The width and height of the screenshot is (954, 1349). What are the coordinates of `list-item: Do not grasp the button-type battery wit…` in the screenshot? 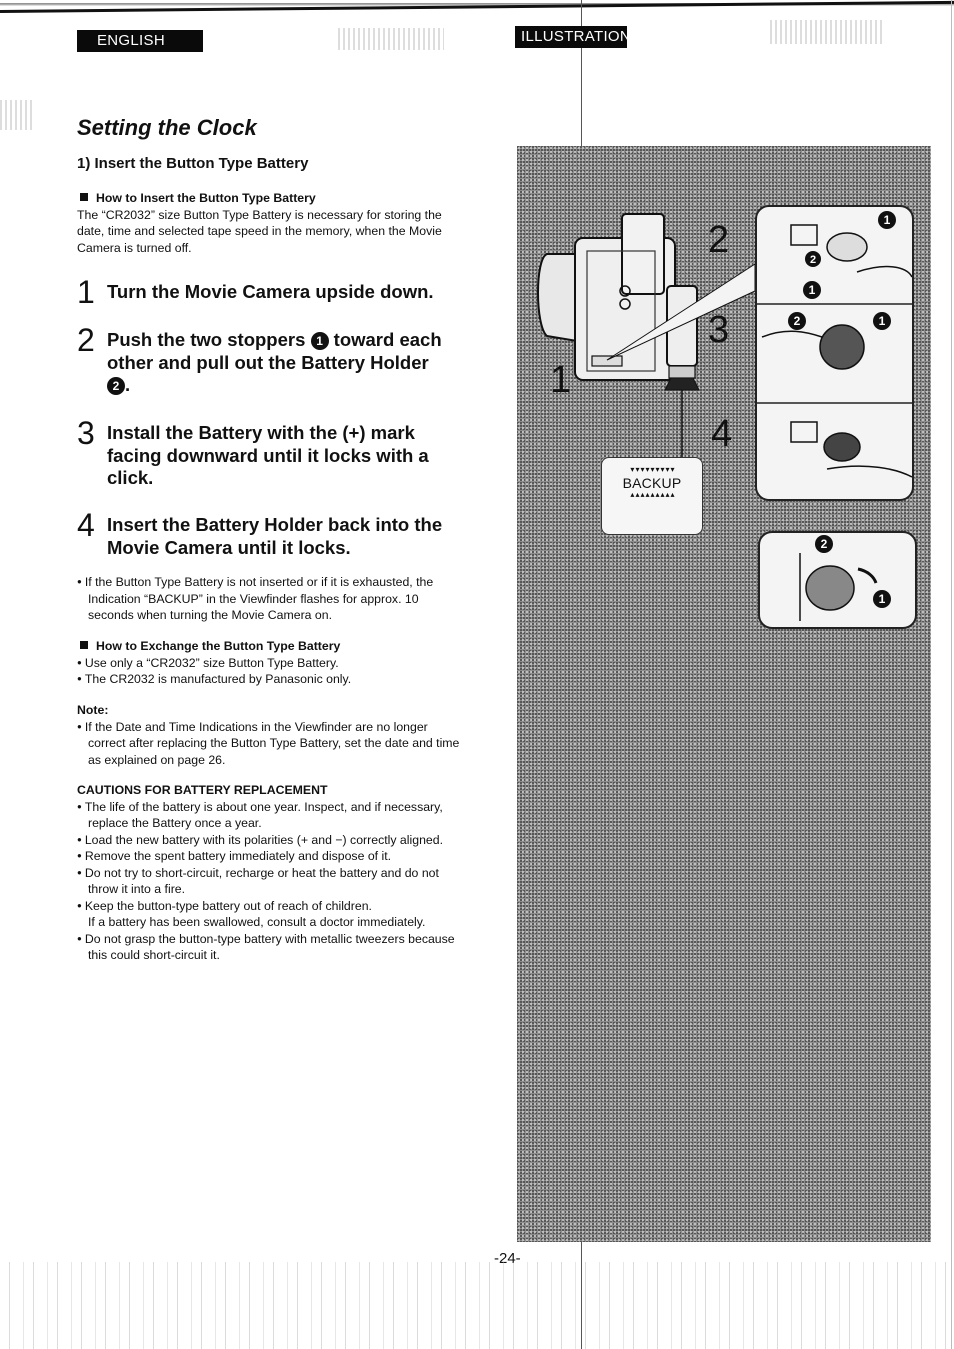 It's located at (267, 947).